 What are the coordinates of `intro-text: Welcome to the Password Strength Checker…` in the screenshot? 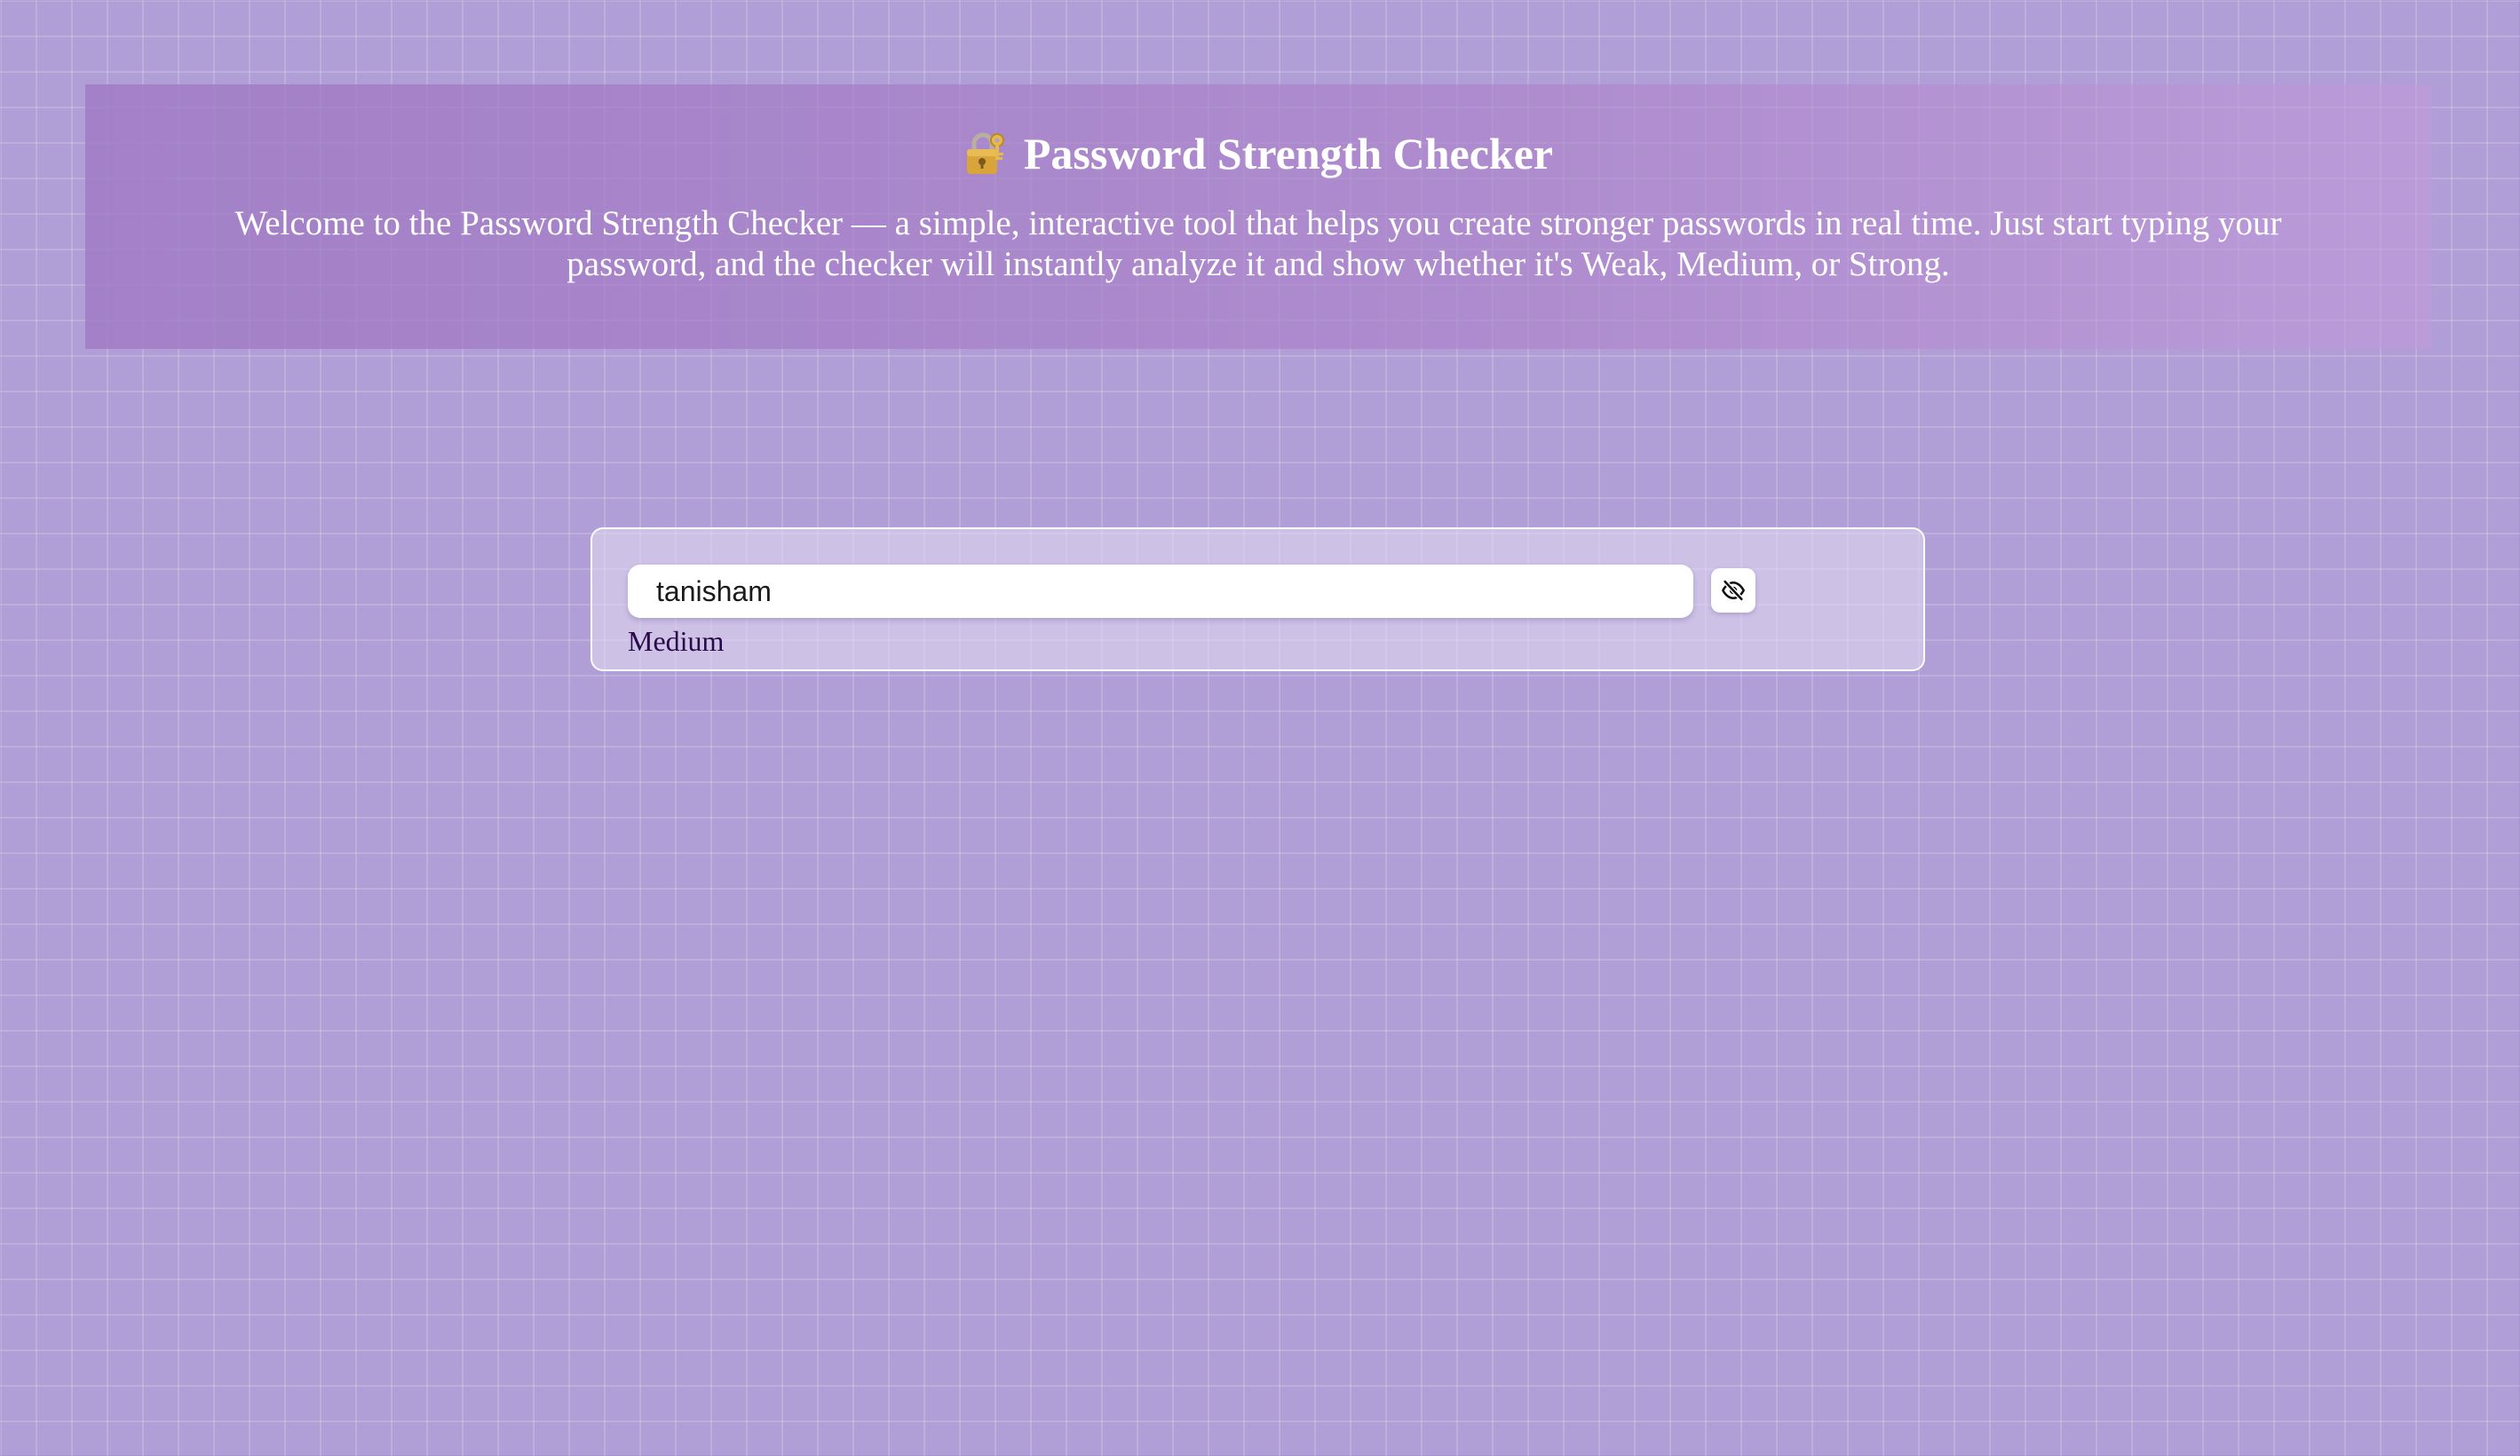 It's located at (1258, 244).